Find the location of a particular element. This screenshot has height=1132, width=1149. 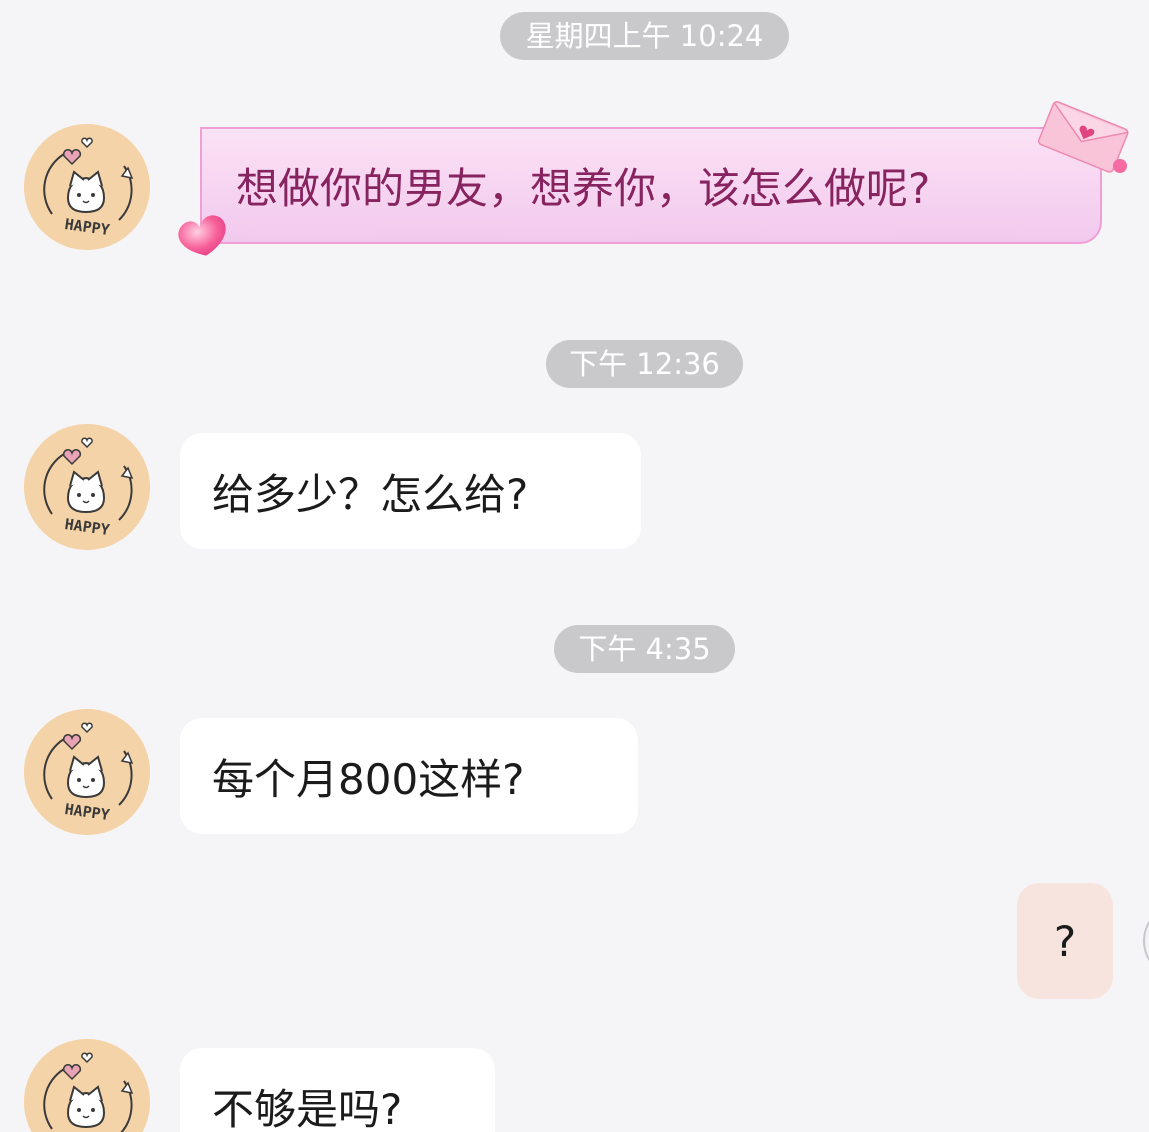

message-text: 每个月800这样? is located at coordinates (368, 779).